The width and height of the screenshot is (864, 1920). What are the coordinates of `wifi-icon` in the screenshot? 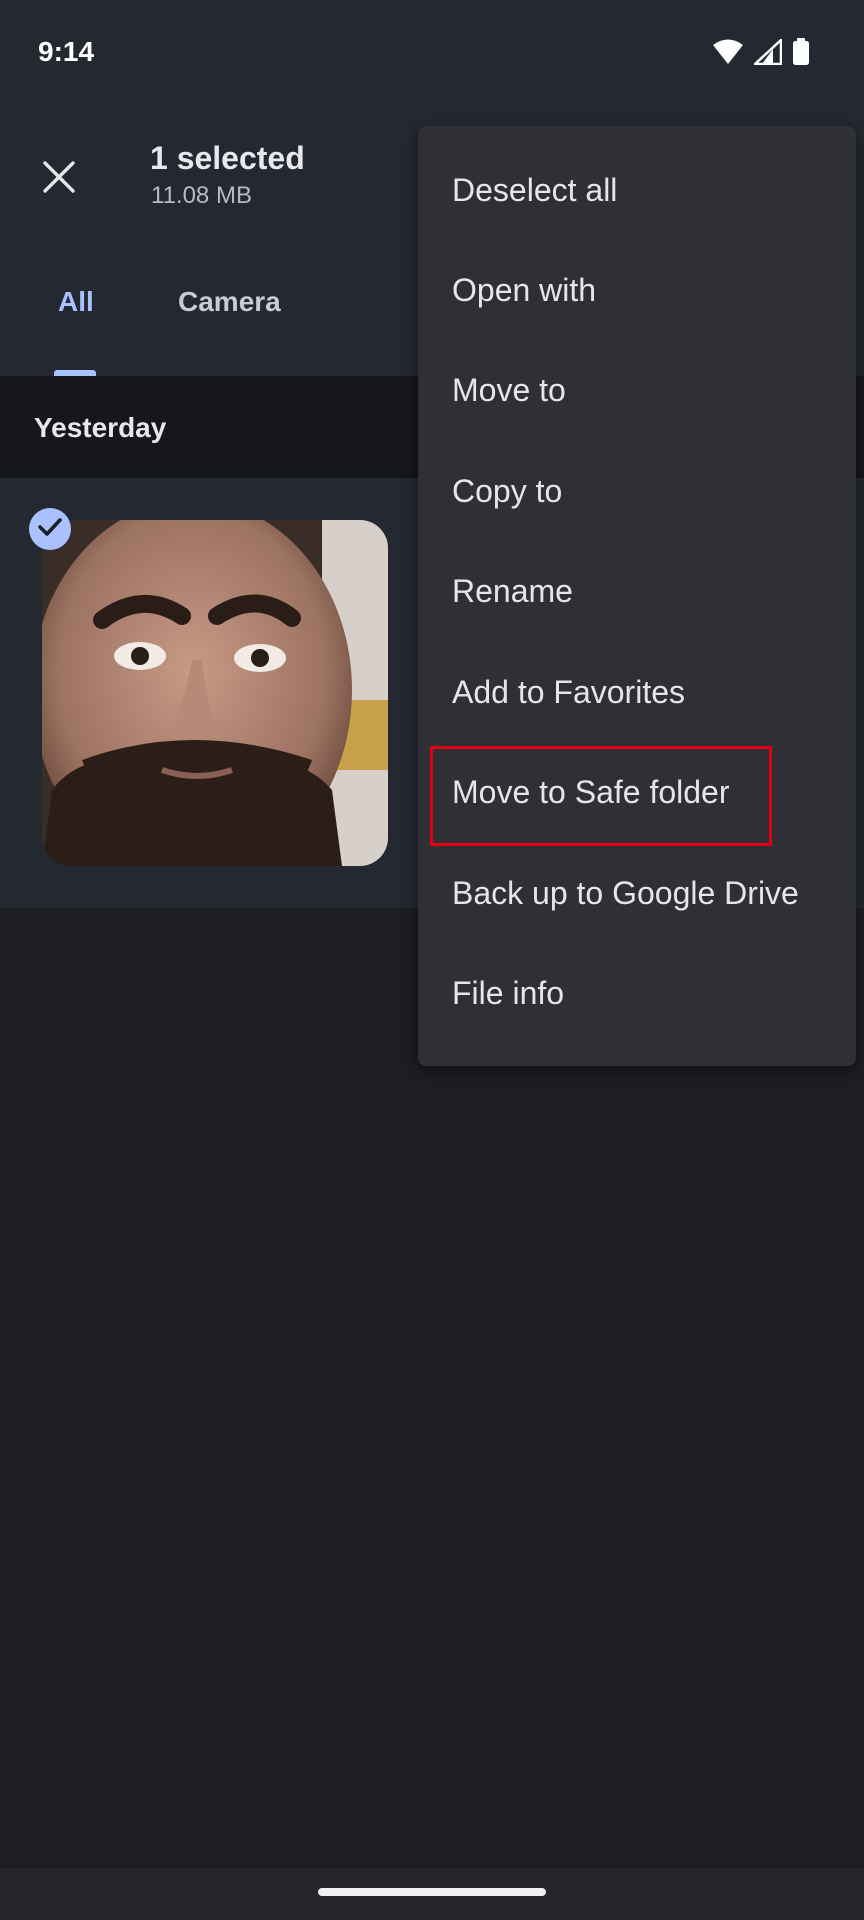 It's located at (728, 54).